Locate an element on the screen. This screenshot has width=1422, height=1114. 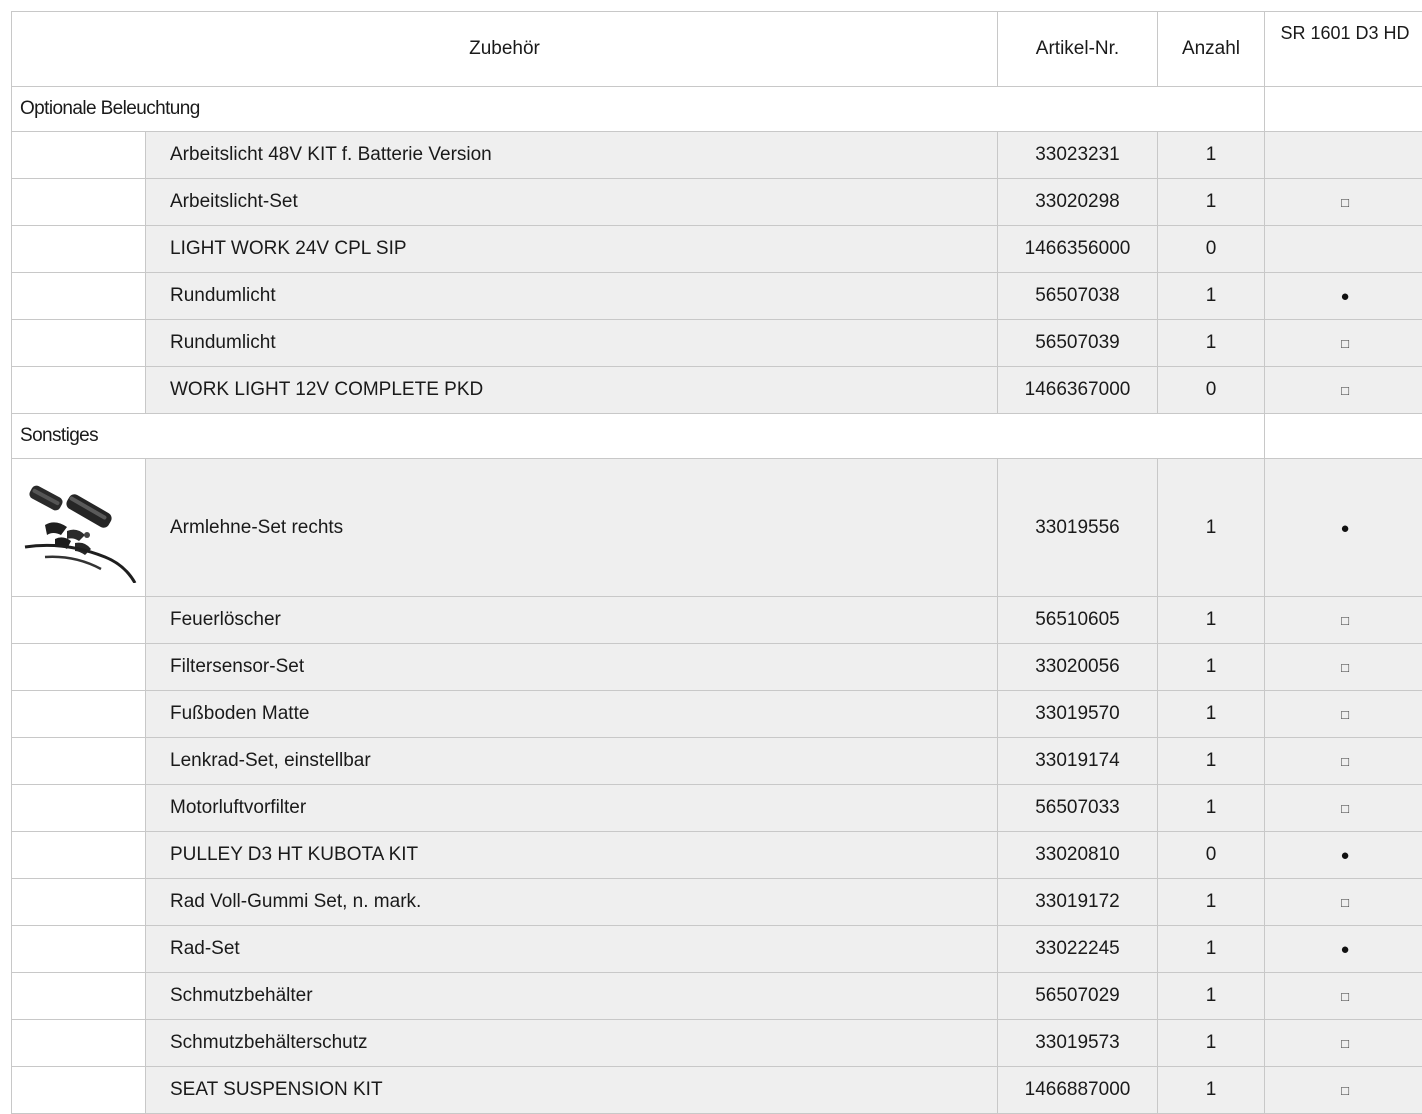
article-number: 33023231 is located at coordinates (1078, 155).